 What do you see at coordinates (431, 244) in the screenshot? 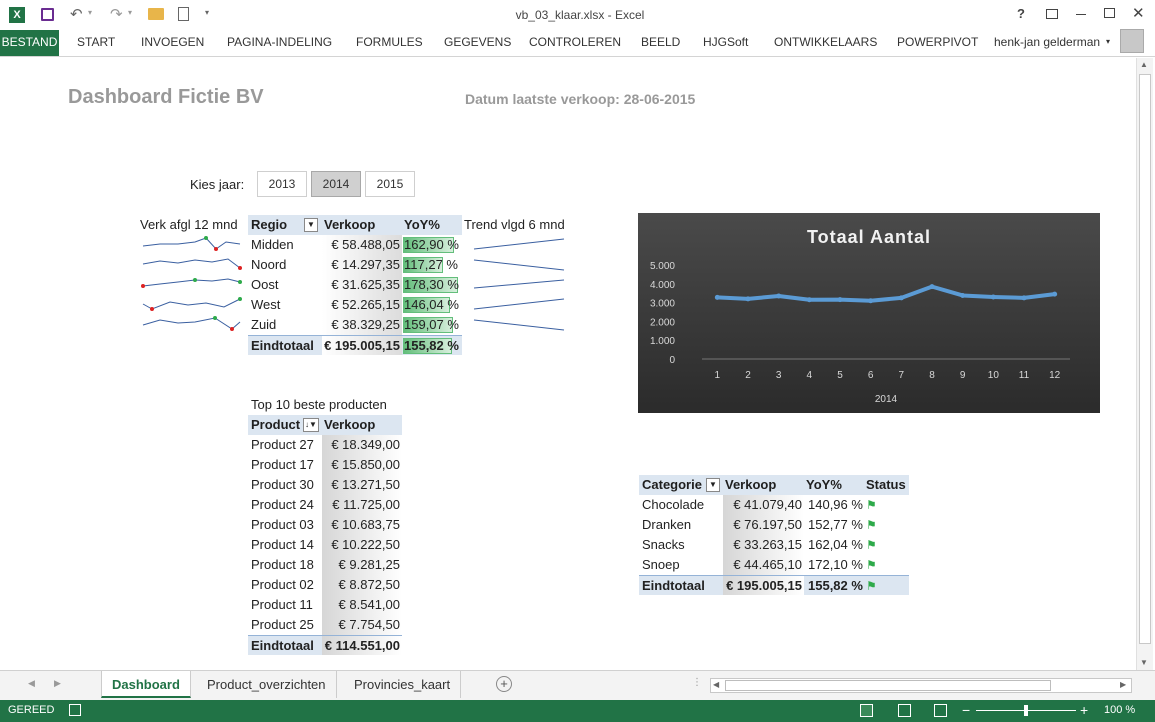
I see `yoy-value: 162,90 %` at bounding box center [431, 244].